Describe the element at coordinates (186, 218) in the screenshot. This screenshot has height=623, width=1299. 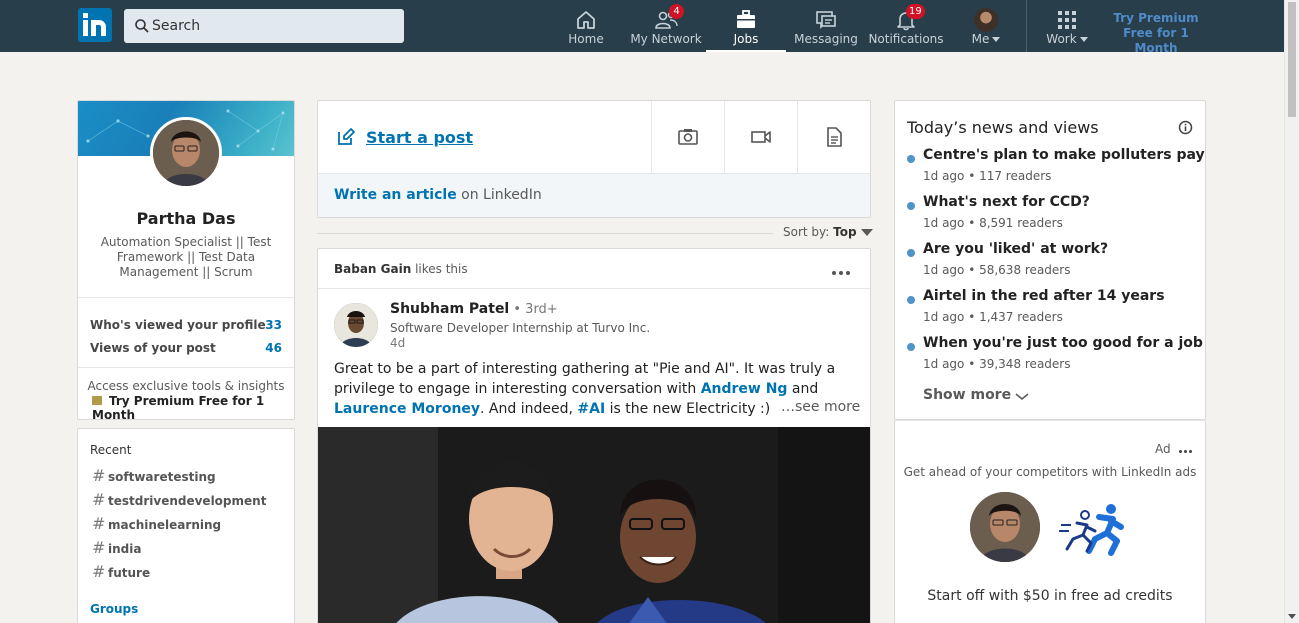
I see `profile-name: Partha Das` at that location.